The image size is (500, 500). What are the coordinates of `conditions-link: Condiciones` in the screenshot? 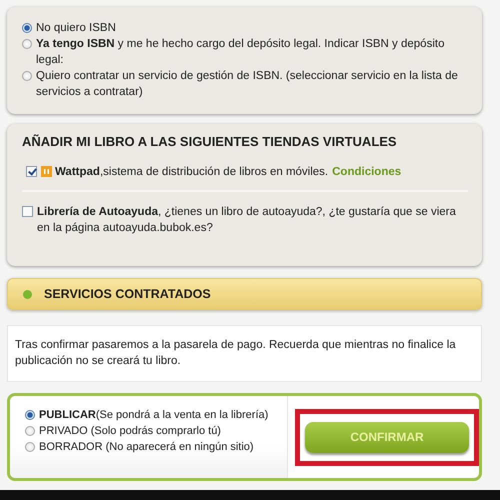 It's located at (367, 172).